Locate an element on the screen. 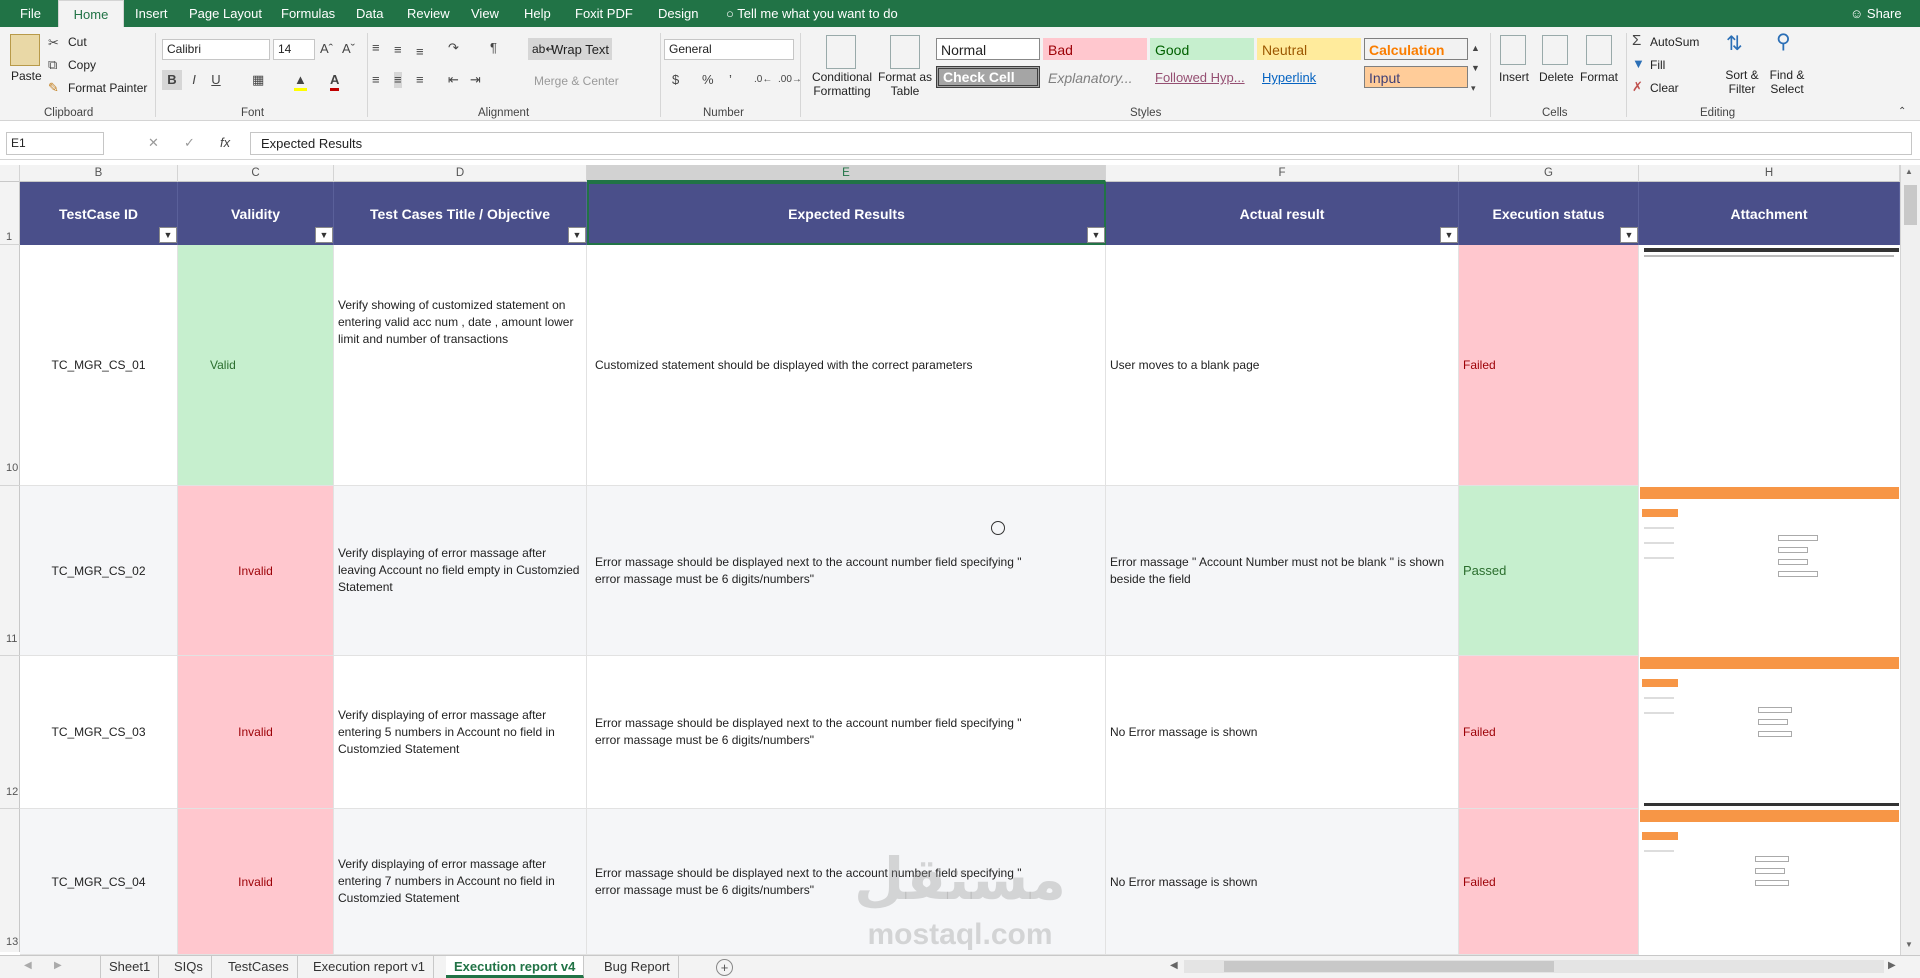 This screenshot has width=1920, height=978. header-actual-result: Actual result is located at coordinates (1282, 213).